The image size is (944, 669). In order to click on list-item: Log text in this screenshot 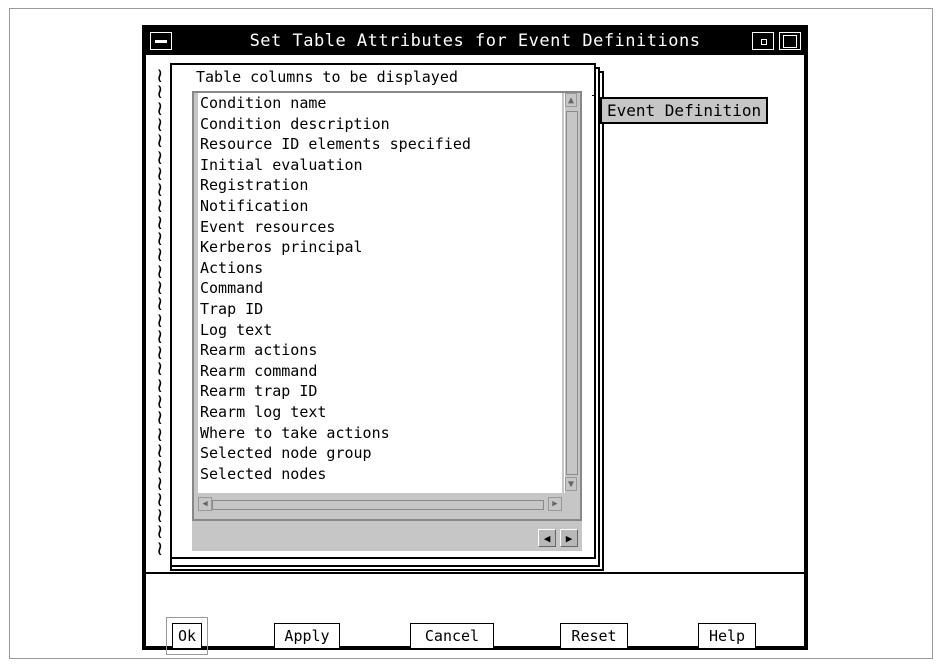, I will do `click(380, 330)`.